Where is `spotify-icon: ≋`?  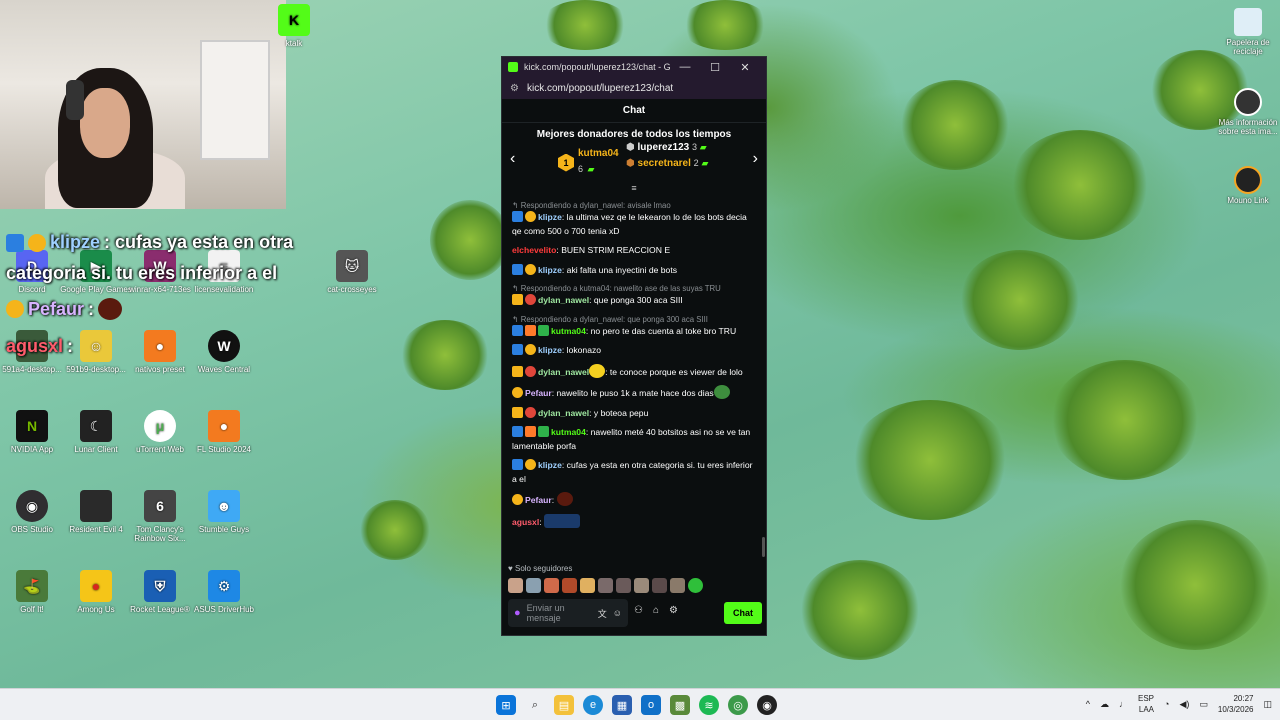 spotify-icon: ≋ is located at coordinates (709, 705).